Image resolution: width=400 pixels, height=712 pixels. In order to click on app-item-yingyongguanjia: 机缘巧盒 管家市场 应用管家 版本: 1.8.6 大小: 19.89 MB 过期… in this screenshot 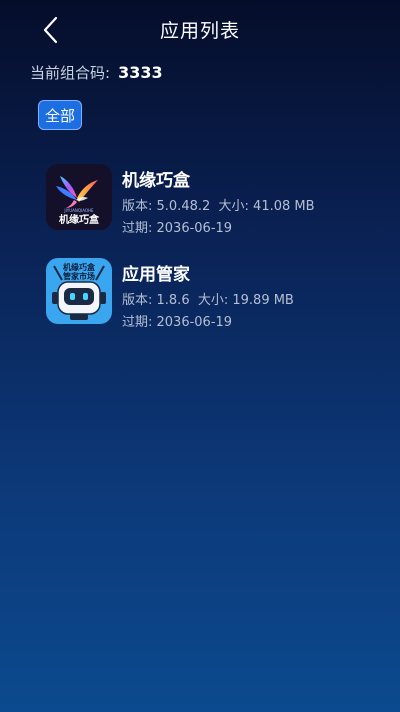, I will do `click(211, 305)`.